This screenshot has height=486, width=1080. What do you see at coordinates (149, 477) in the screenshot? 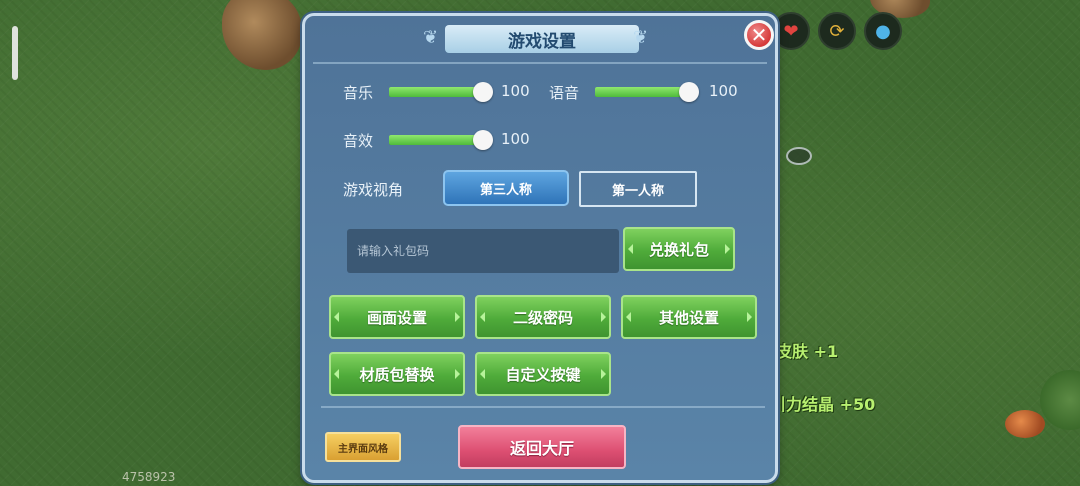
I see `coordinate-readout: 4758923` at bounding box center [149, 477].